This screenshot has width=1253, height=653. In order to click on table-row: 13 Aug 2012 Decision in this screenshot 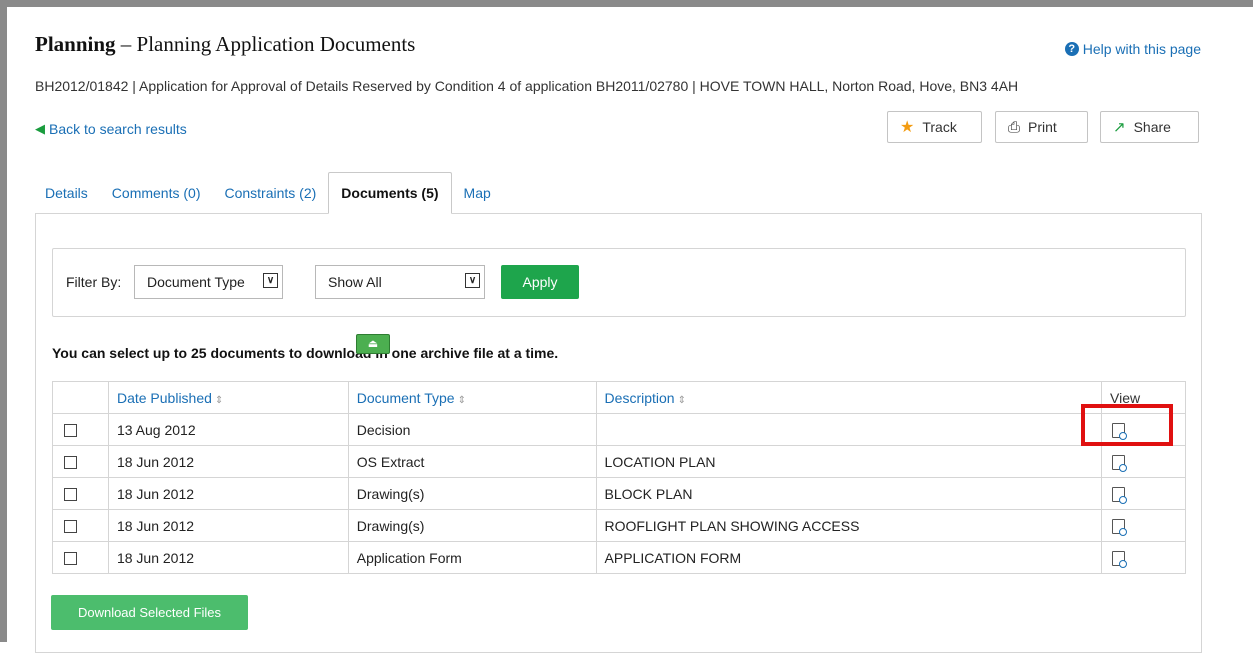, I will do `click(619, 429)`.